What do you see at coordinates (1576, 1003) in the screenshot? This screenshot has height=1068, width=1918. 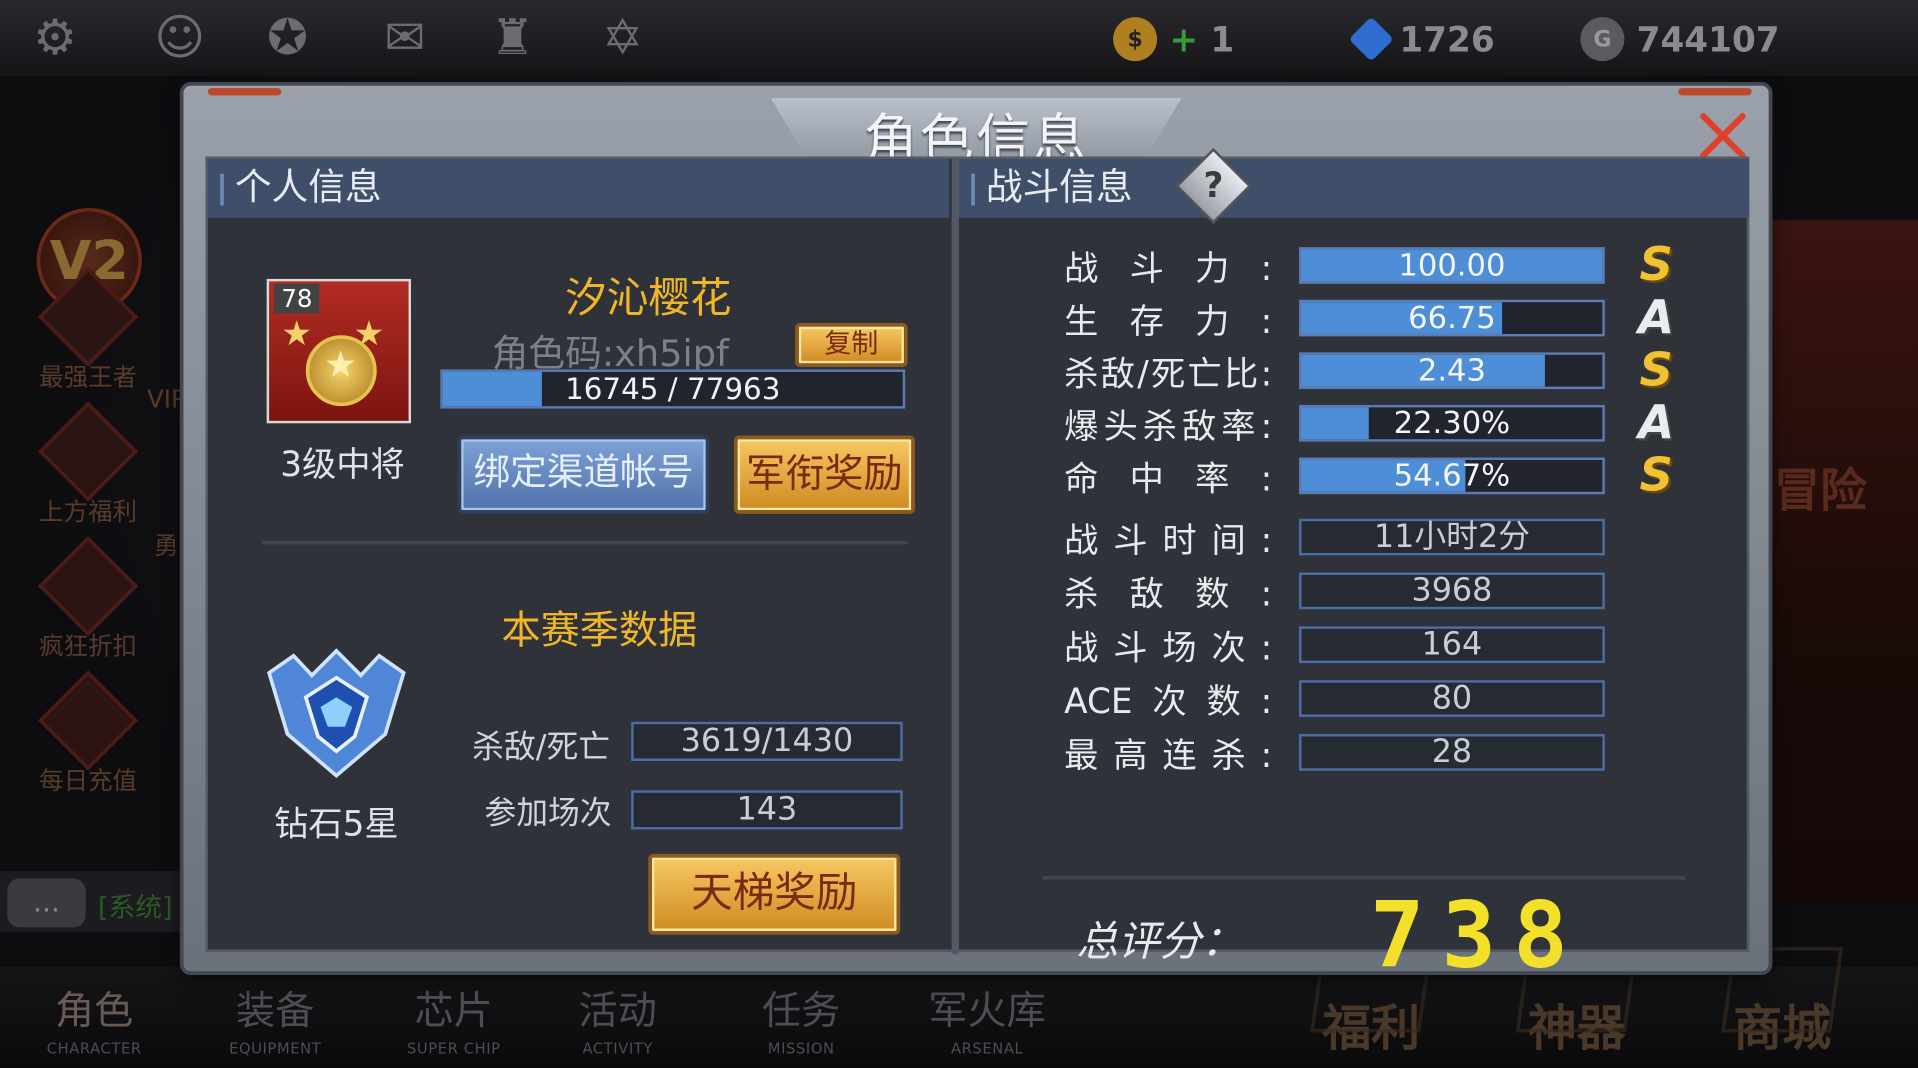 I see `nav-artifact: 神器` at bounding box center [1576, 1003].